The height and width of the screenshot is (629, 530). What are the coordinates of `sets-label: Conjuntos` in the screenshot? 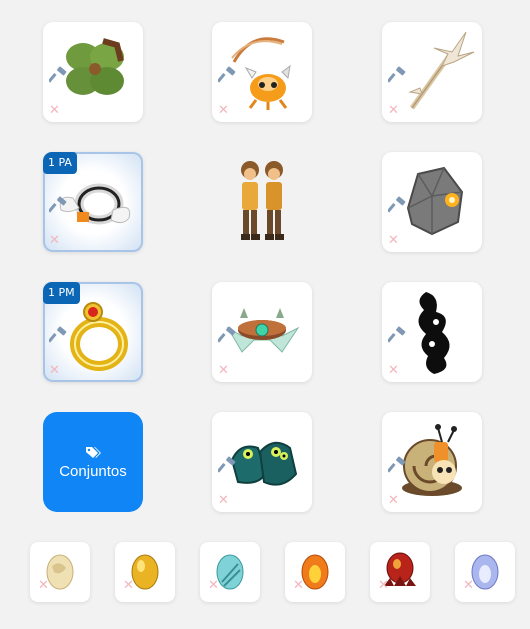 It's located at (93, 471).